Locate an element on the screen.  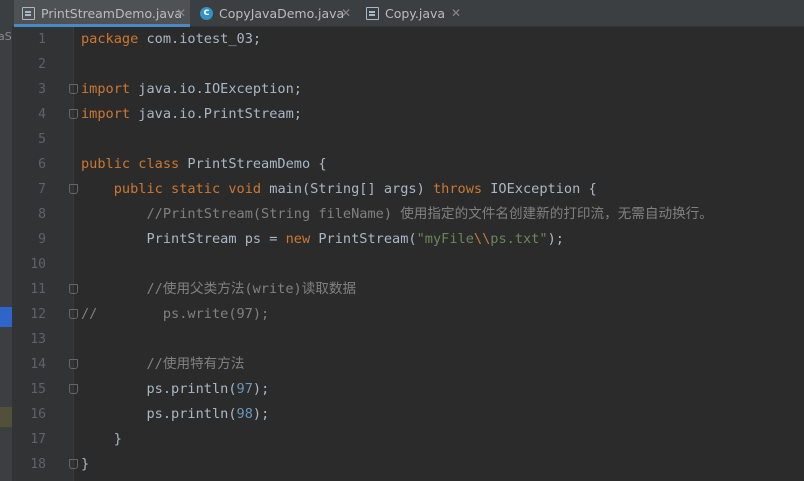
tab-printstreamdemo: PrintStreamDemo.java ✕ is located at coordinates (102, 13).